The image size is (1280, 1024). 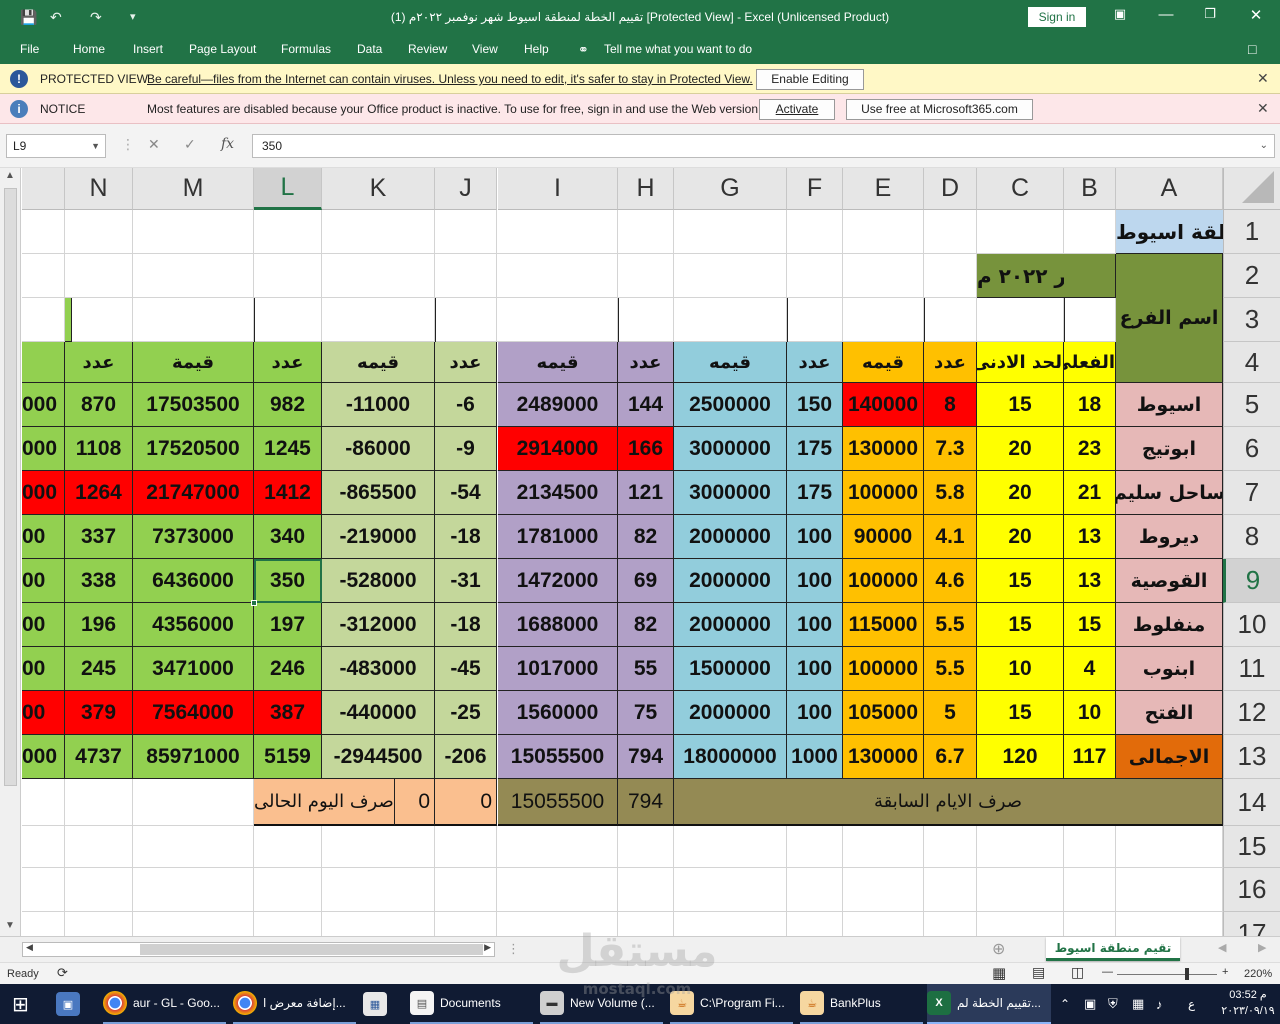 What do you see at coordinates (1251, 669) in the screenshot?
I see `row-header-11: 11` at bounding box center [1251, 669].